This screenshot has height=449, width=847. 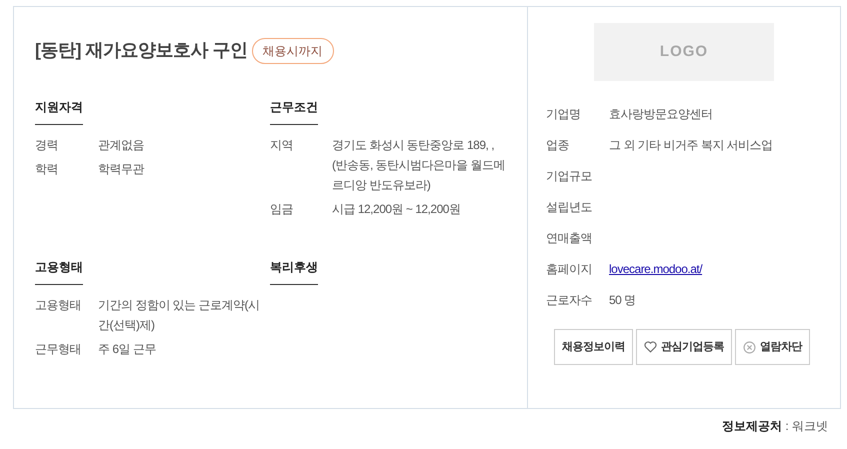 What do you see at coordinates (282, 145) in the screenshot?
I see `field-label: 지역` at bounding box center [282, 145].